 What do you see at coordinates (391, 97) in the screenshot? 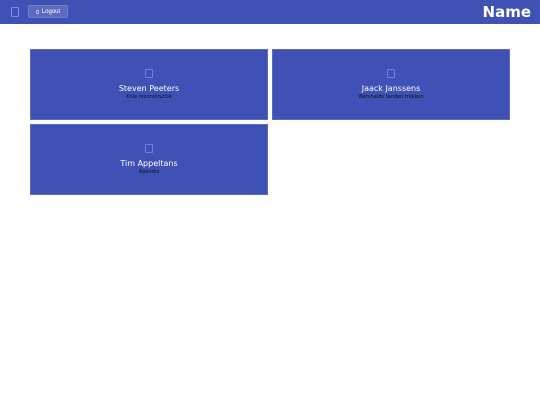
I see `patient-procedure: Wetsheids tanden trekken` at bounding box center [391, 97].